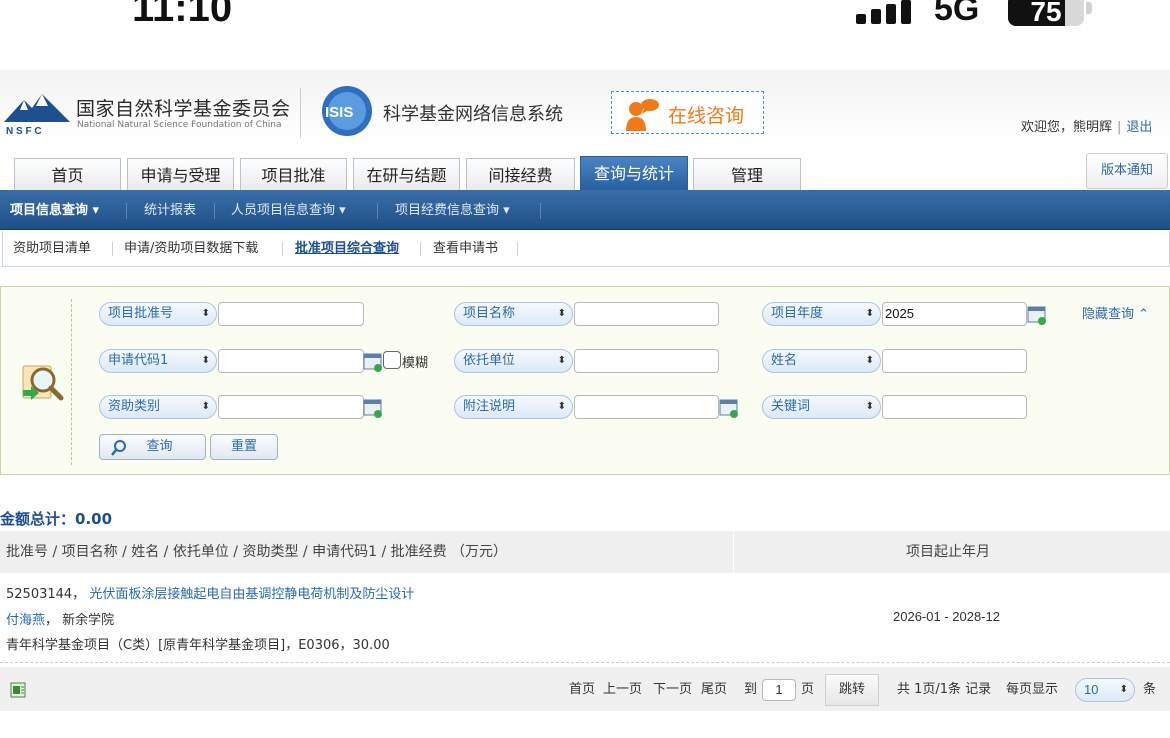  What do you see at coordinates (447, 210) in the screenshot?
I see `subnav-fund-query-label: 项目经费信息查询` at bounding box center [447, 210].